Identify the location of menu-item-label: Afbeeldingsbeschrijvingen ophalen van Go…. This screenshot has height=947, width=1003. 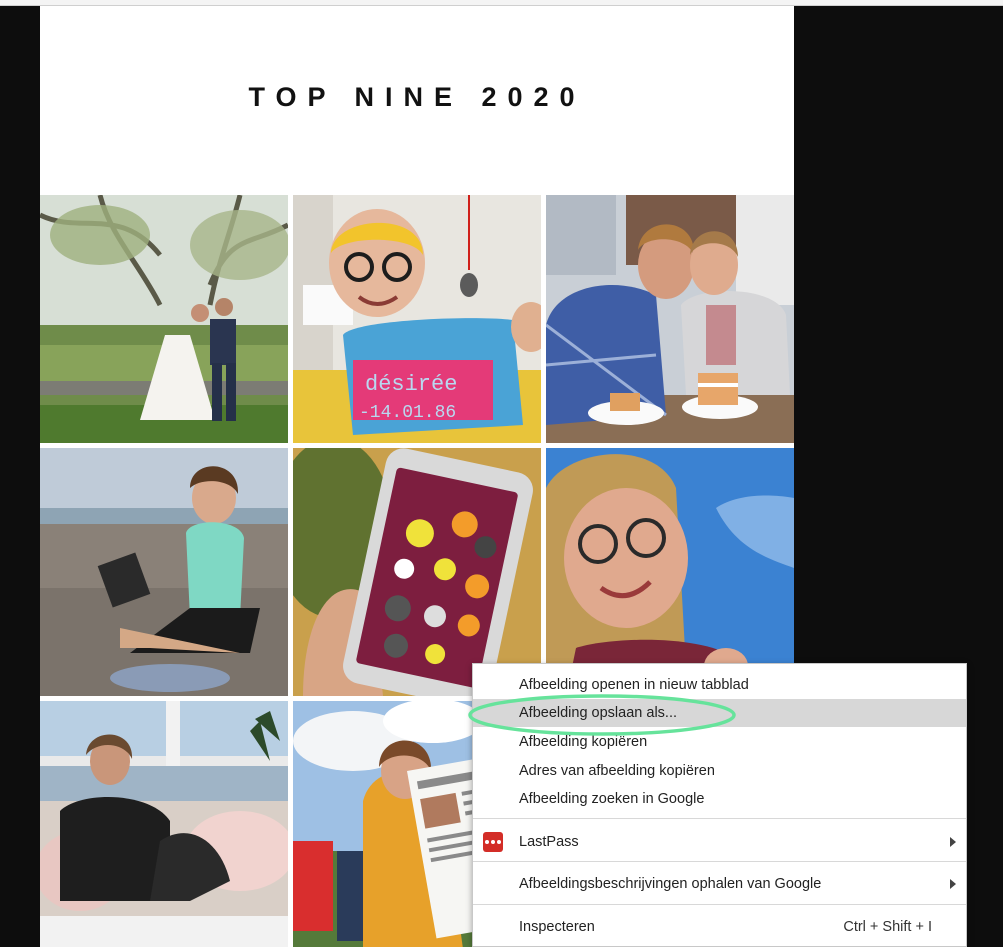
(670, 884).